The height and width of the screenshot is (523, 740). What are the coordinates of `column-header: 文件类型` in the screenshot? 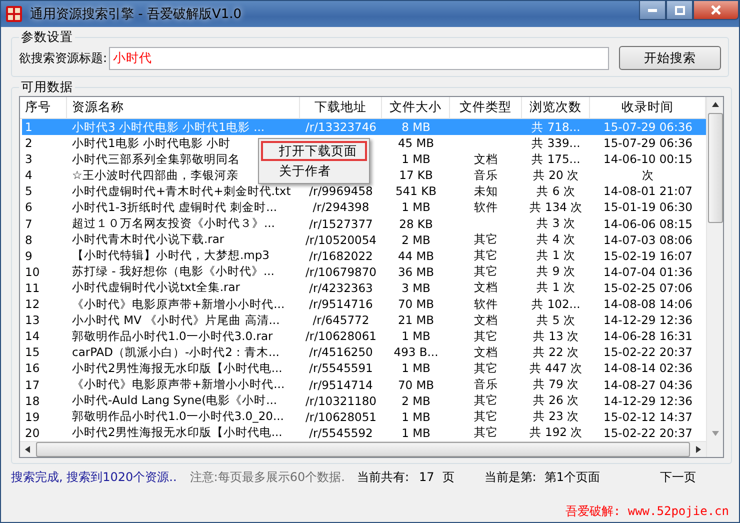 It's located at (486, 107).